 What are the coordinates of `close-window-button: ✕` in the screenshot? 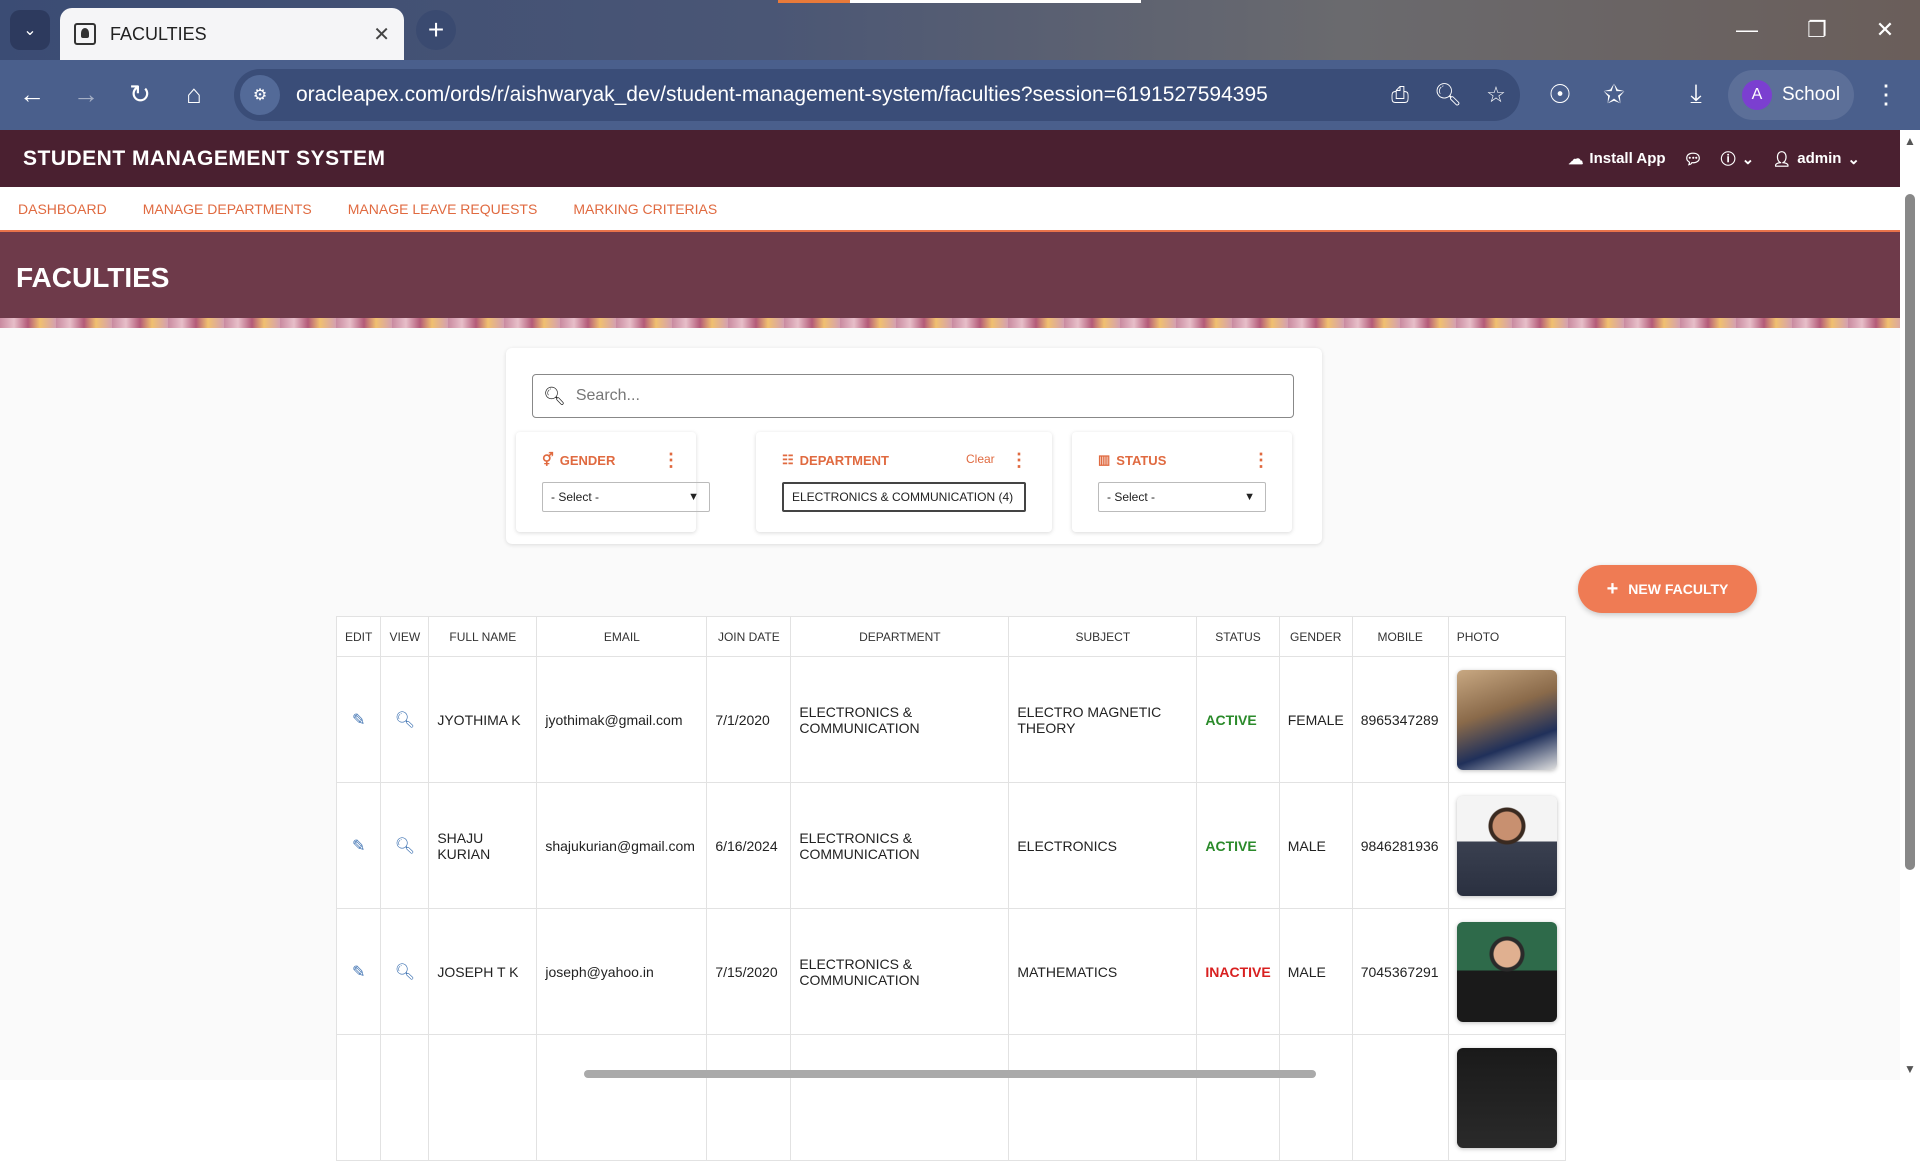 It's located at (1885, 30).